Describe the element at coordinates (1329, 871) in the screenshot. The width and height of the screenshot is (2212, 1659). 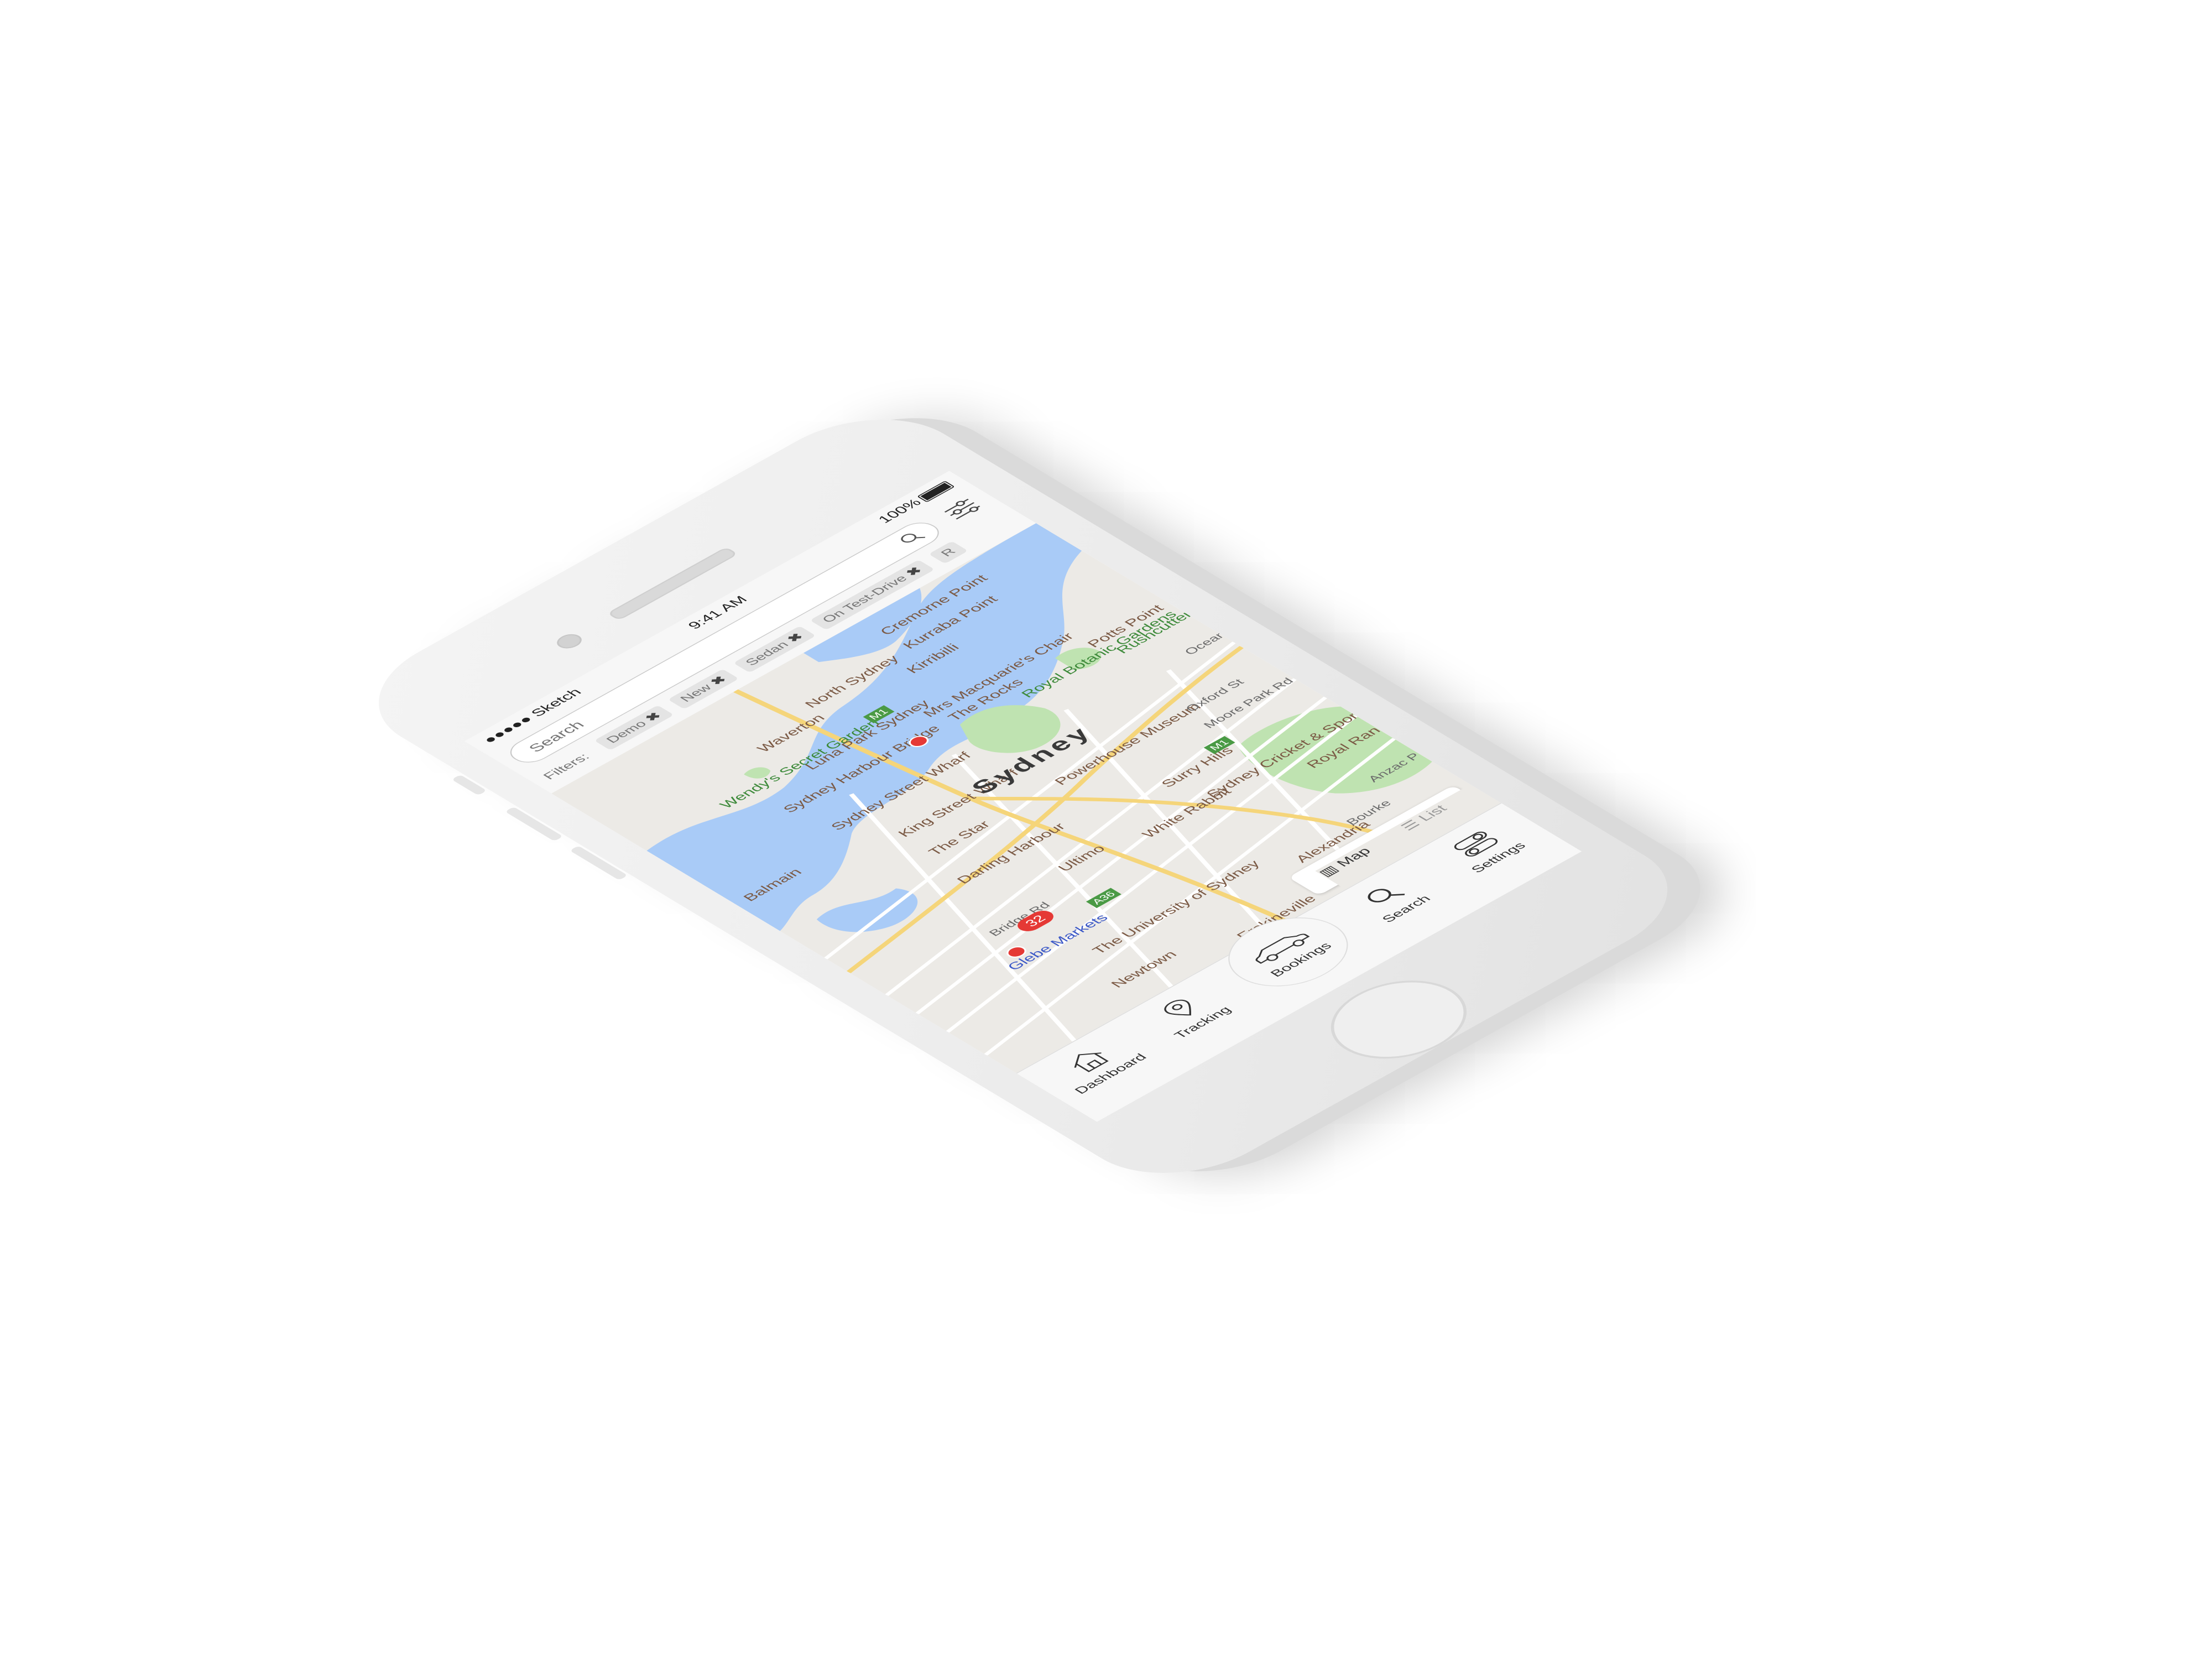
I see `map-icon: ▥` at that location.